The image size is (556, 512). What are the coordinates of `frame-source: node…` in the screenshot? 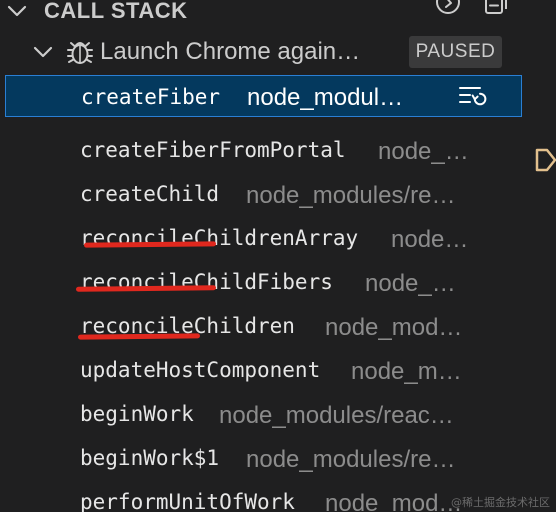 It's located at (430, 239).